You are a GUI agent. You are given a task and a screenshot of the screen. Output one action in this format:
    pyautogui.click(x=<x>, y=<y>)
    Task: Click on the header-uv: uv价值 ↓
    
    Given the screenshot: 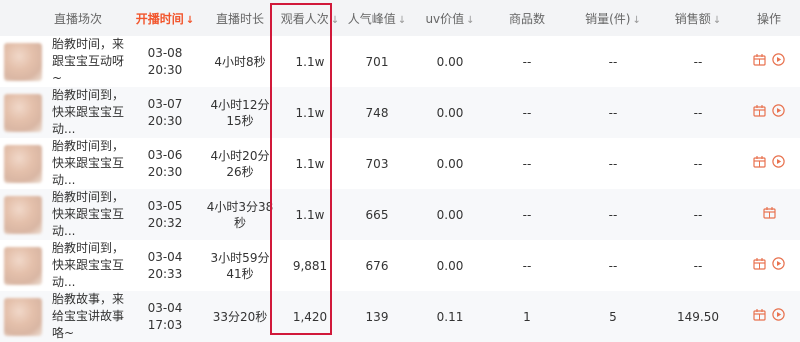 What is the action you would take?
    pyautogui.click(x=450, y=18)
    